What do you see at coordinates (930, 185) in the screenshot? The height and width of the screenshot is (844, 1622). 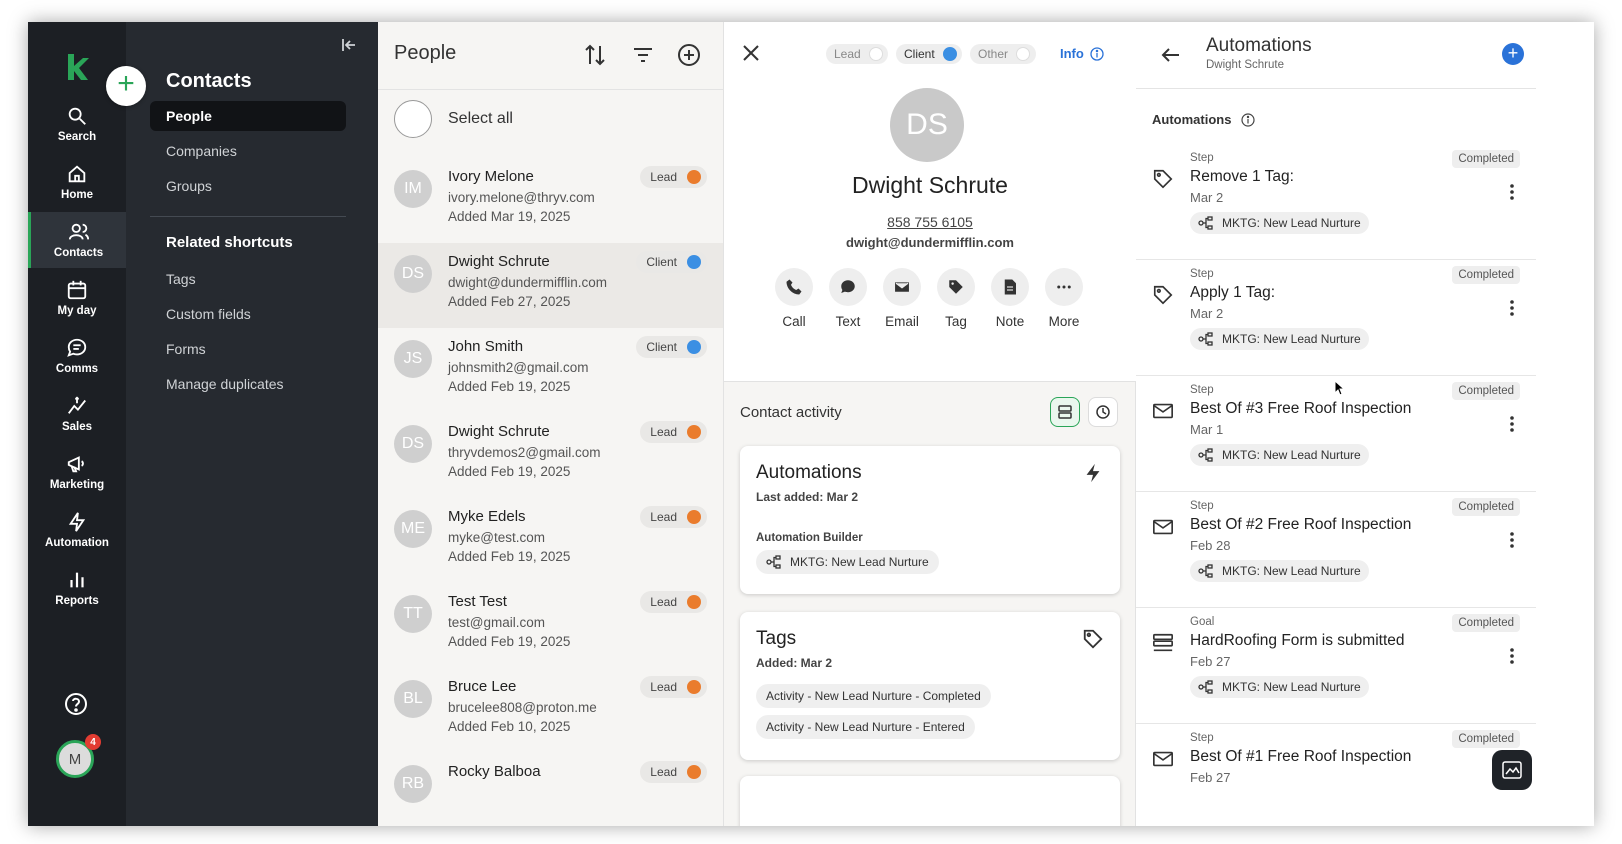 I see `contact-name: Dwight Schrute` at bounding box center [930, 185].